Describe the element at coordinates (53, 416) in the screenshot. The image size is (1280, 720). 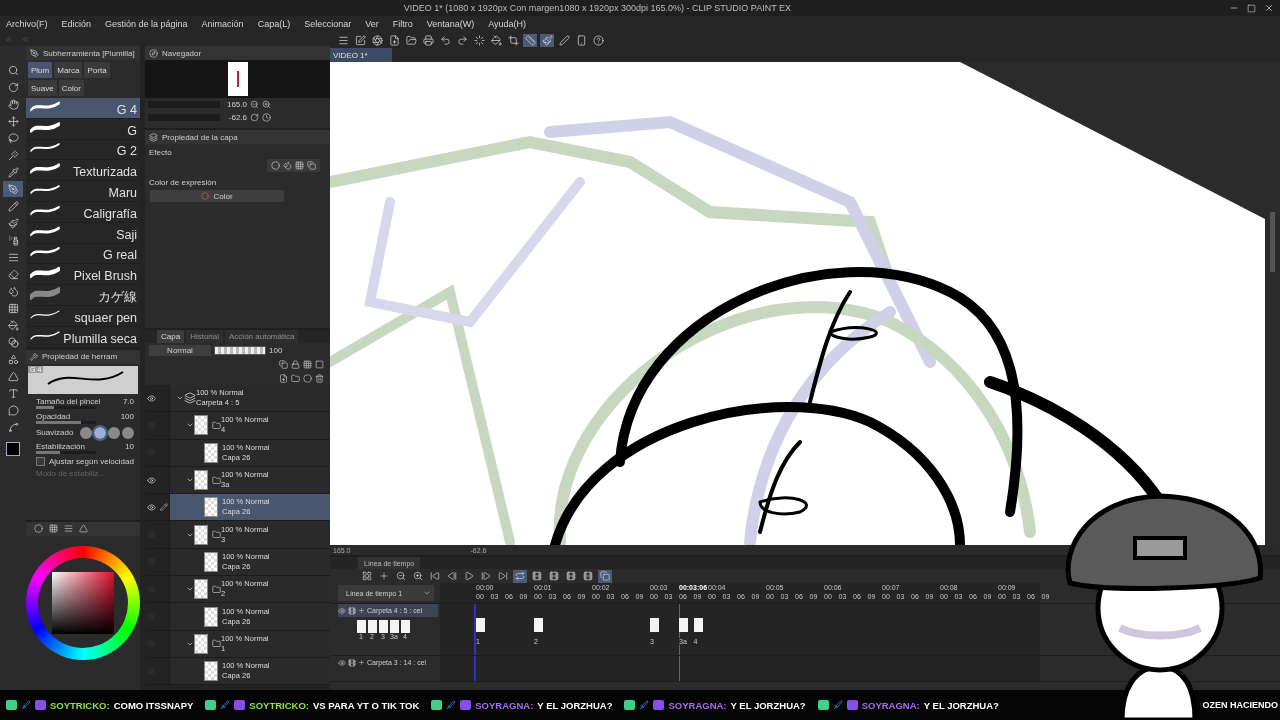
I see `param-label: Opacidad` at that location.